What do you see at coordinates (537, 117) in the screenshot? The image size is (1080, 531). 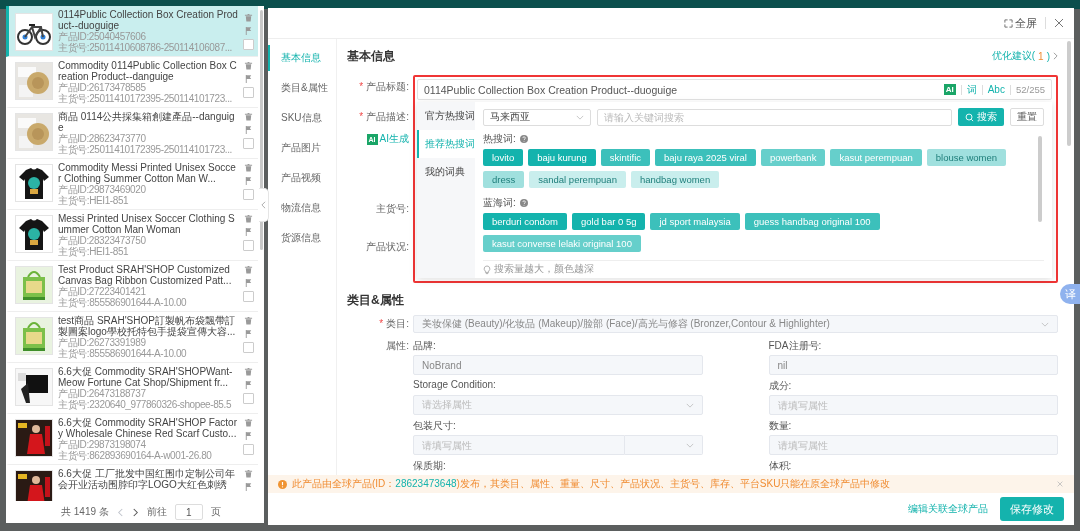 I see `region-select: 马来西亚` at bounding box center [537, 117].